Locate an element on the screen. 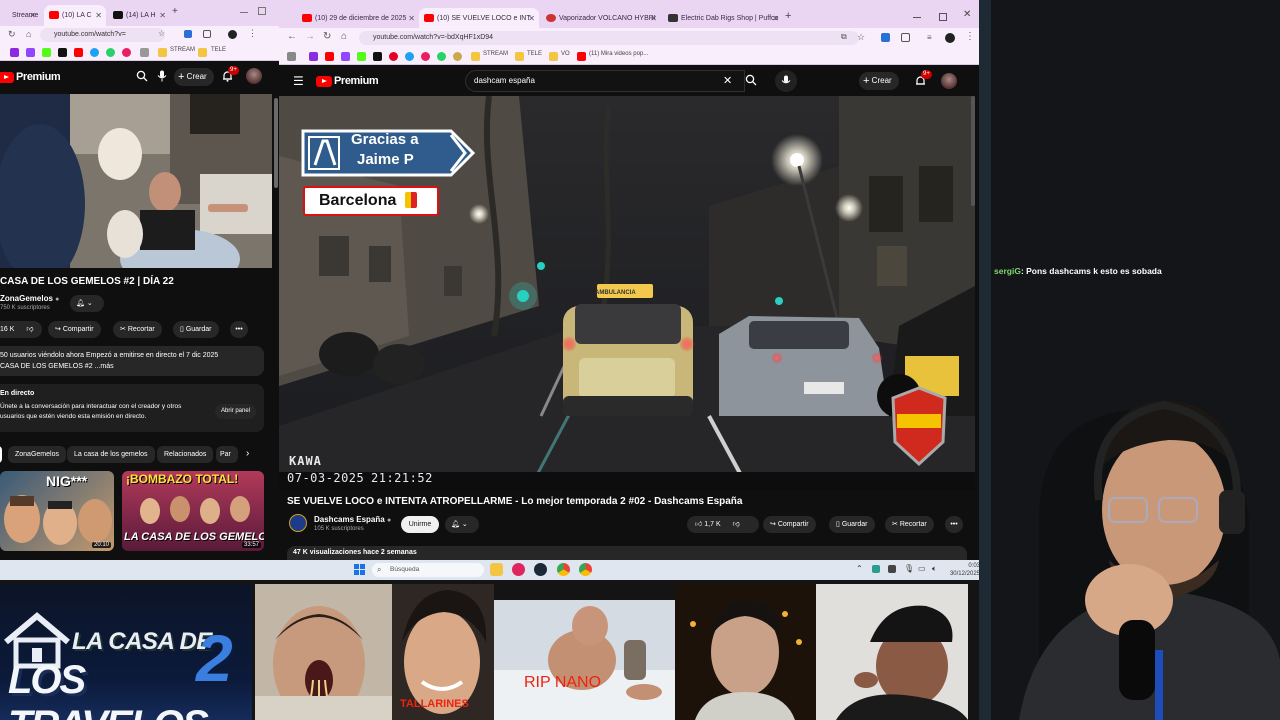 The height and width of the screenshot is (720, 1280). hamburger-menu-icon: ☰ is located at coordinates (298, 81).